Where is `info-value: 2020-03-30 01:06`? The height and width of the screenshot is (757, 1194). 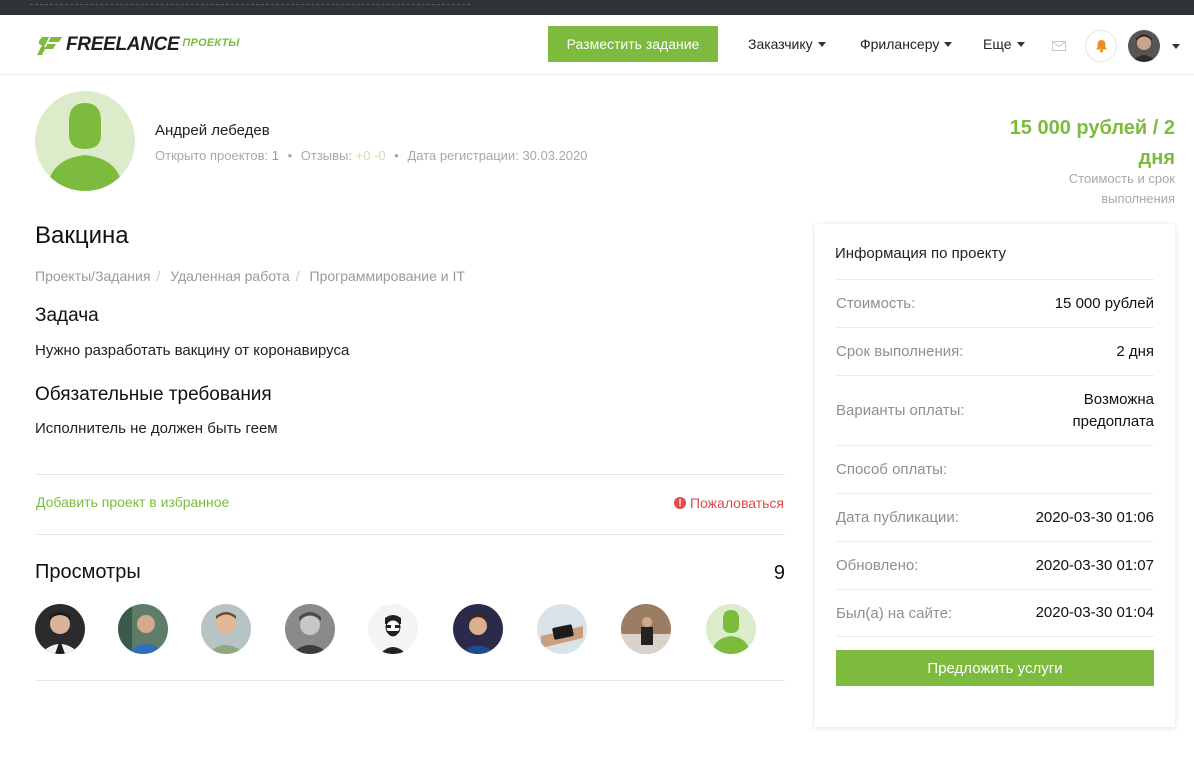 info-value: 2020-03-30 01:06 is located at coordinates (1094, 517).